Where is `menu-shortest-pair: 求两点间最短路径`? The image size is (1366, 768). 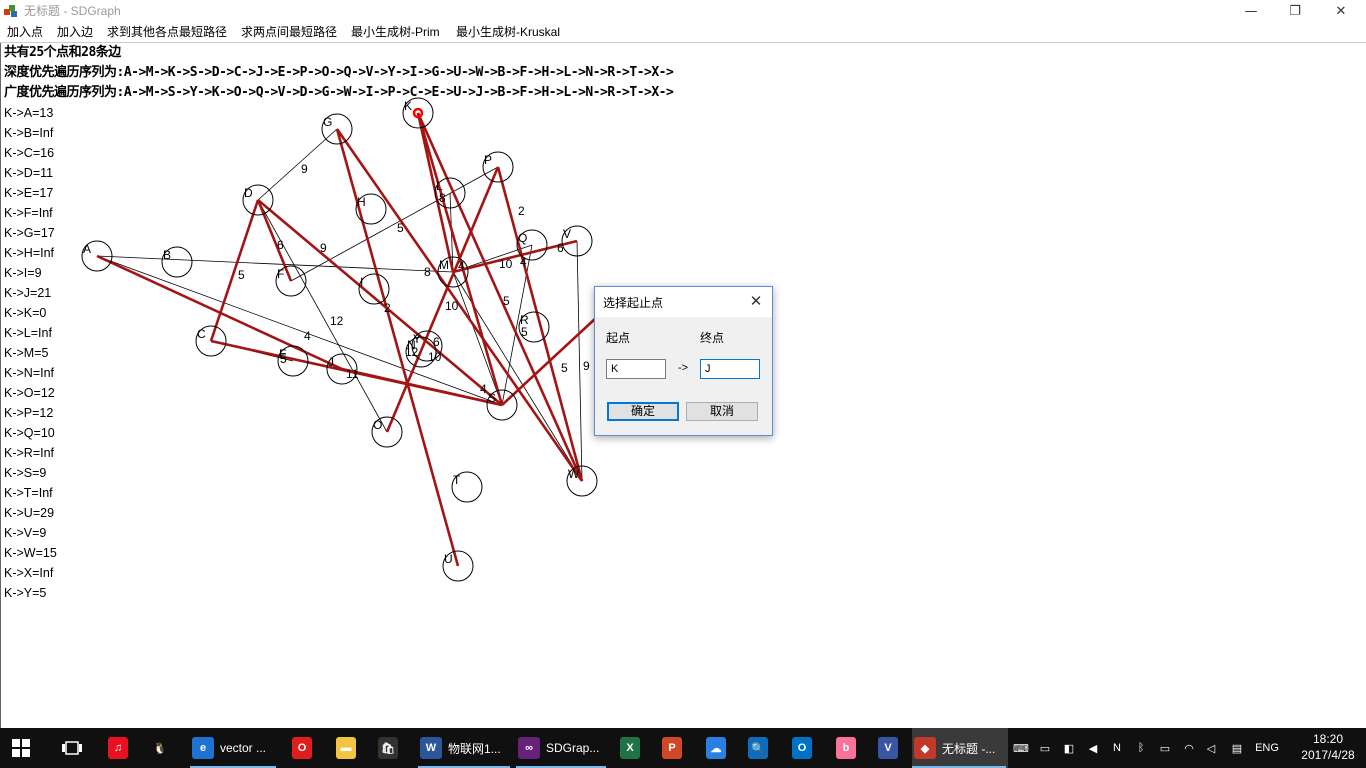
menu-shortest-pair: 求两点间最短路径 is located at coordinates (289, 32).